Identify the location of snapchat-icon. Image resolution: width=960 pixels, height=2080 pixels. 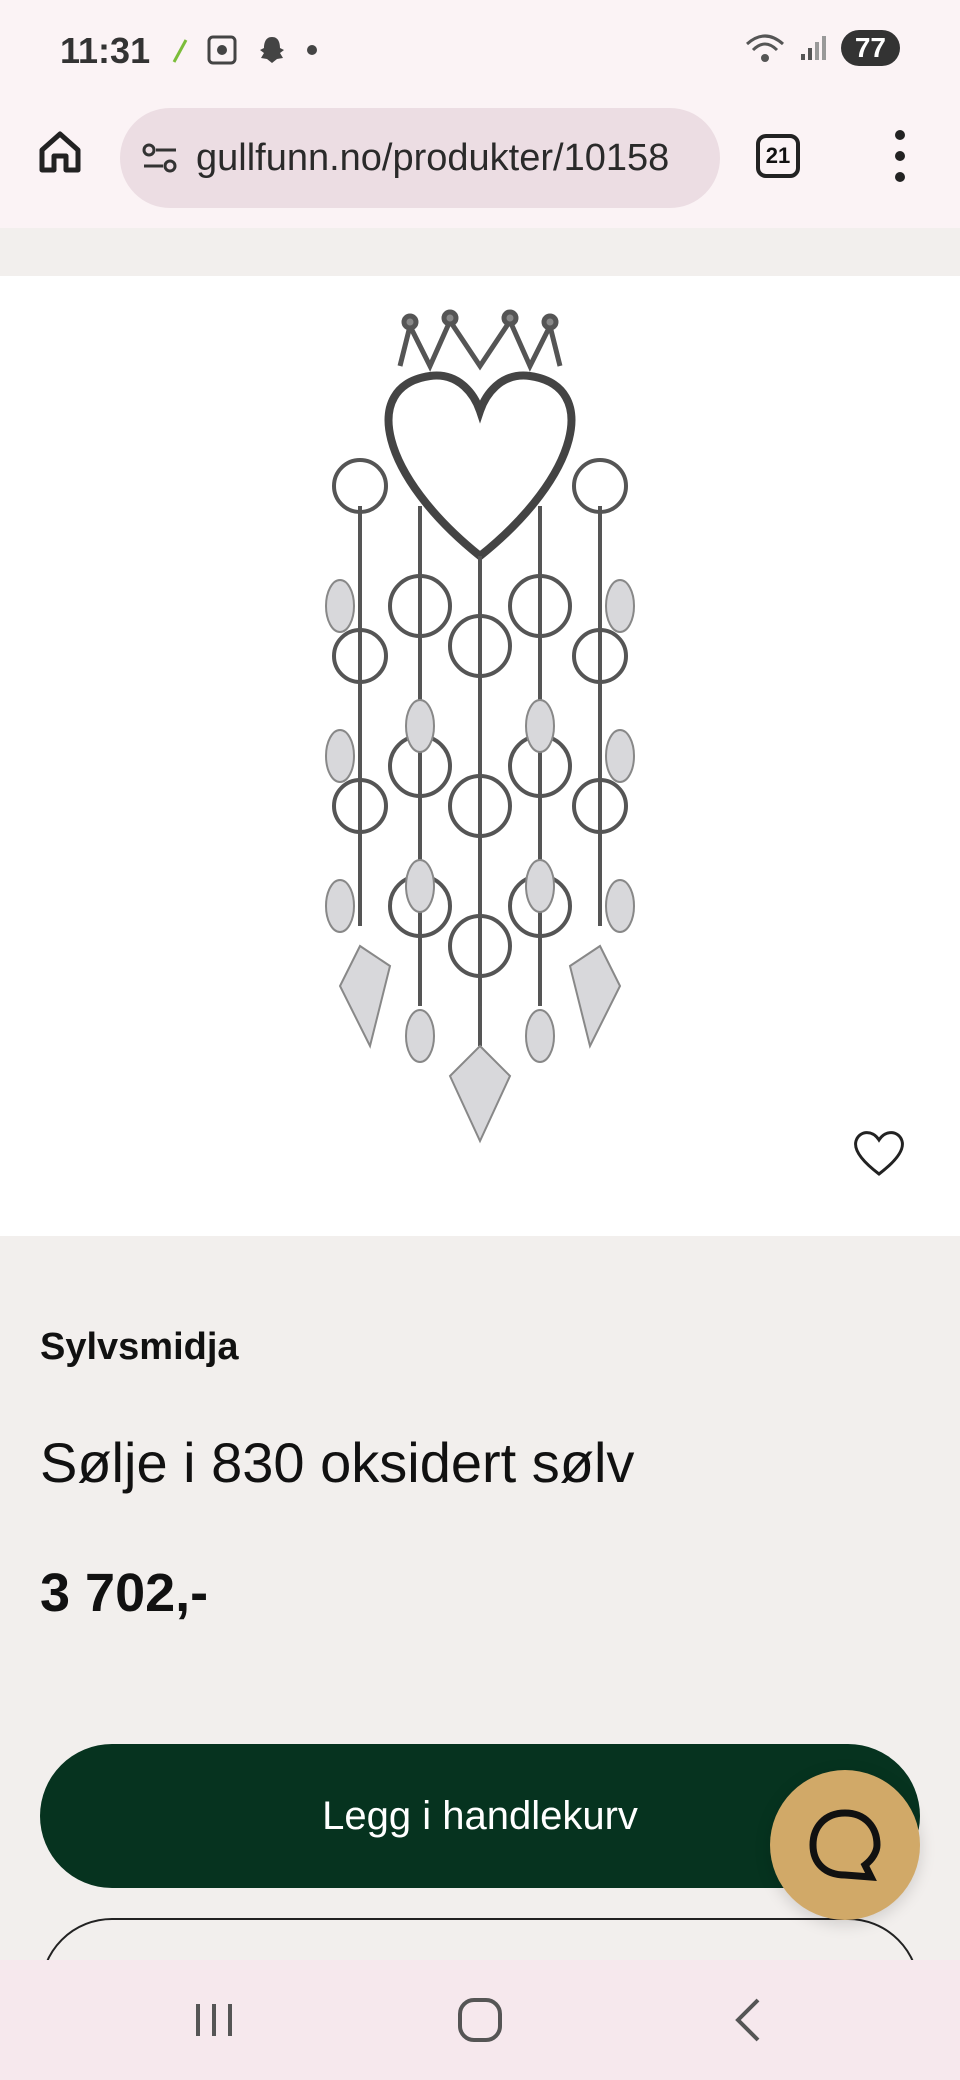
(272, 50).